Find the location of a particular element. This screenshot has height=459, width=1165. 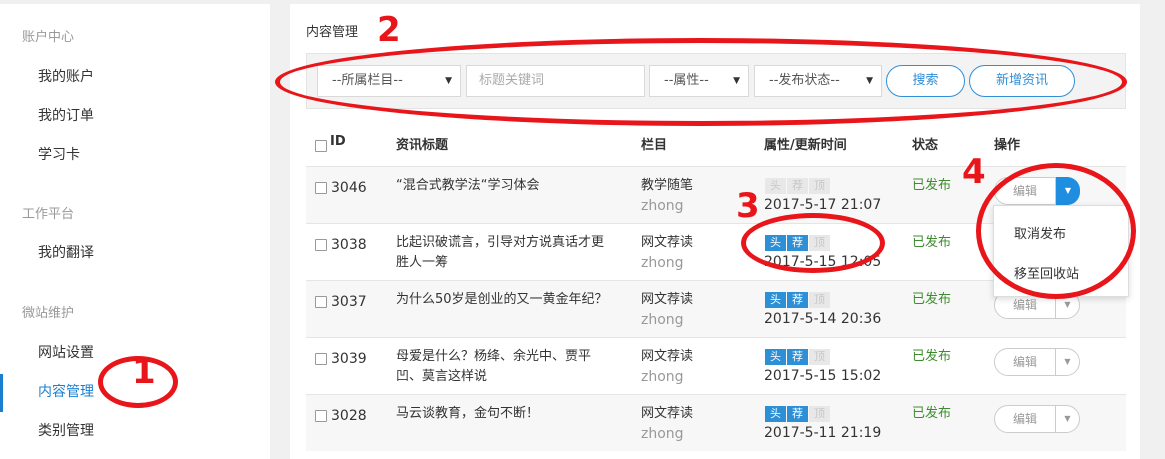

sidebar-item-site-settings: 网站设置 is located at coordinates (66, 352).